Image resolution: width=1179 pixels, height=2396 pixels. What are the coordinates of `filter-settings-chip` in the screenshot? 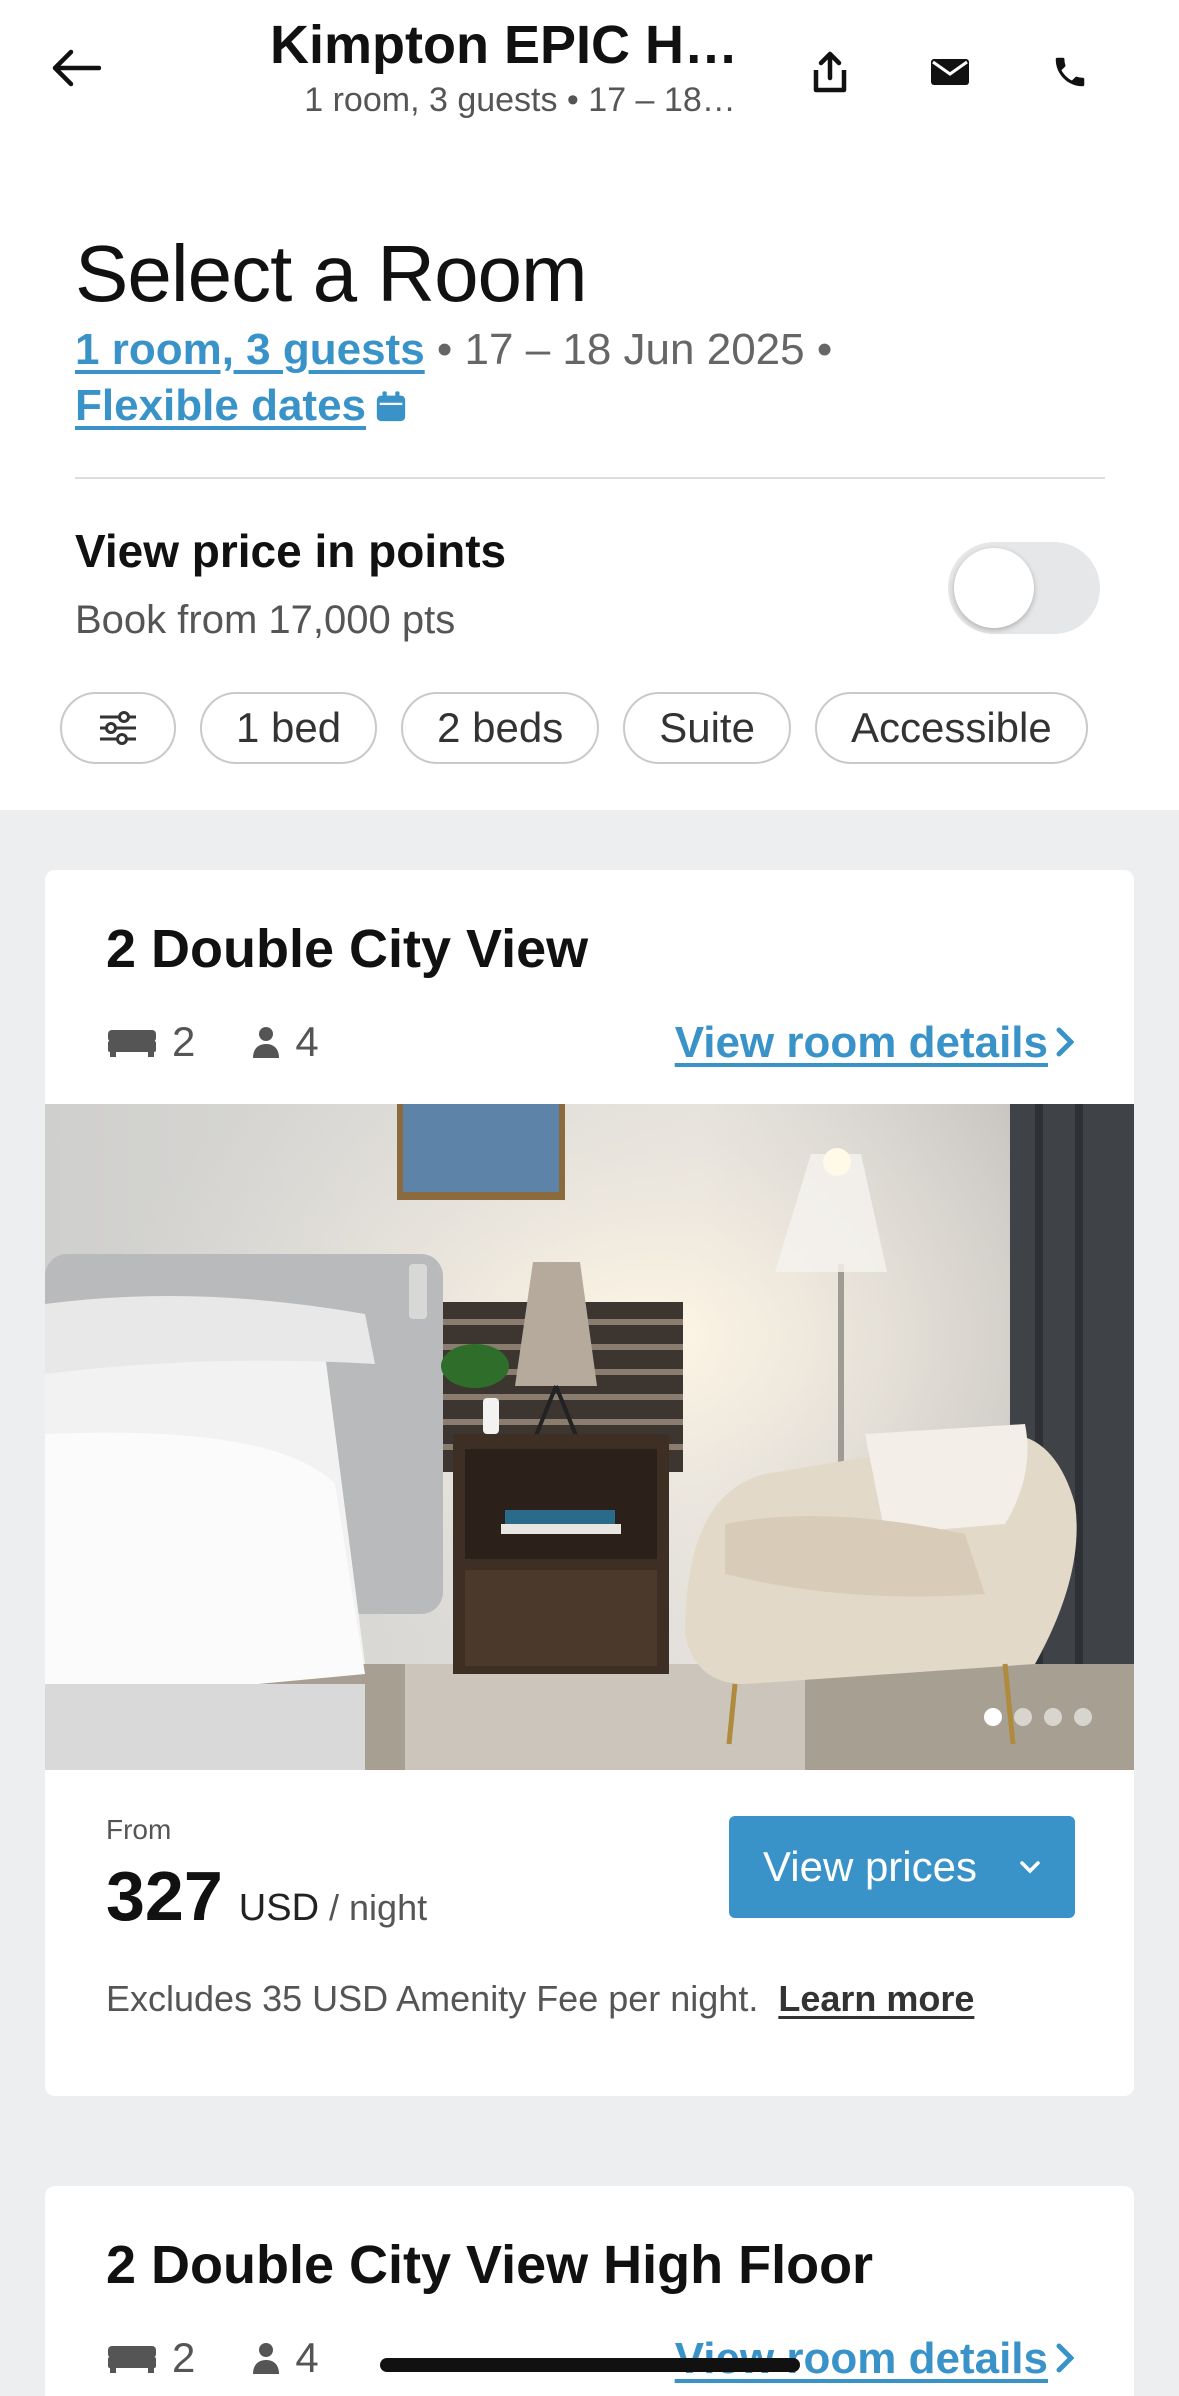 It's located at (118, 728).